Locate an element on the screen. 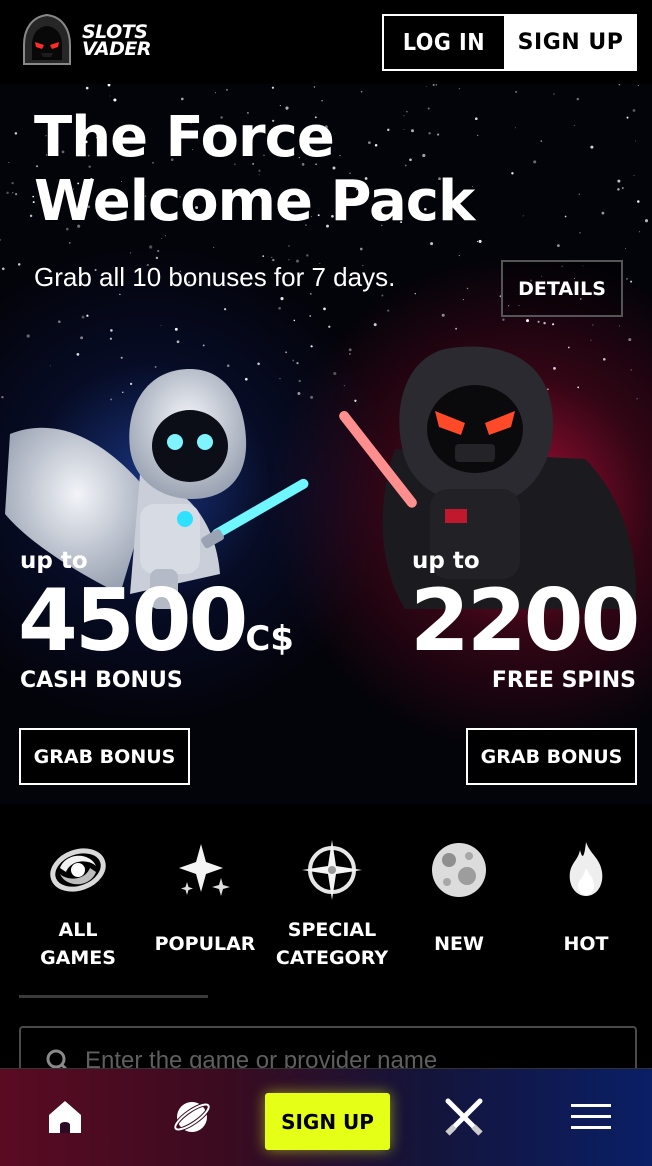 Image resolution: width=652 pixels, height=1166 pixels. category-special: SPECIAL CATEGORY is located at coordinates (332, 905).